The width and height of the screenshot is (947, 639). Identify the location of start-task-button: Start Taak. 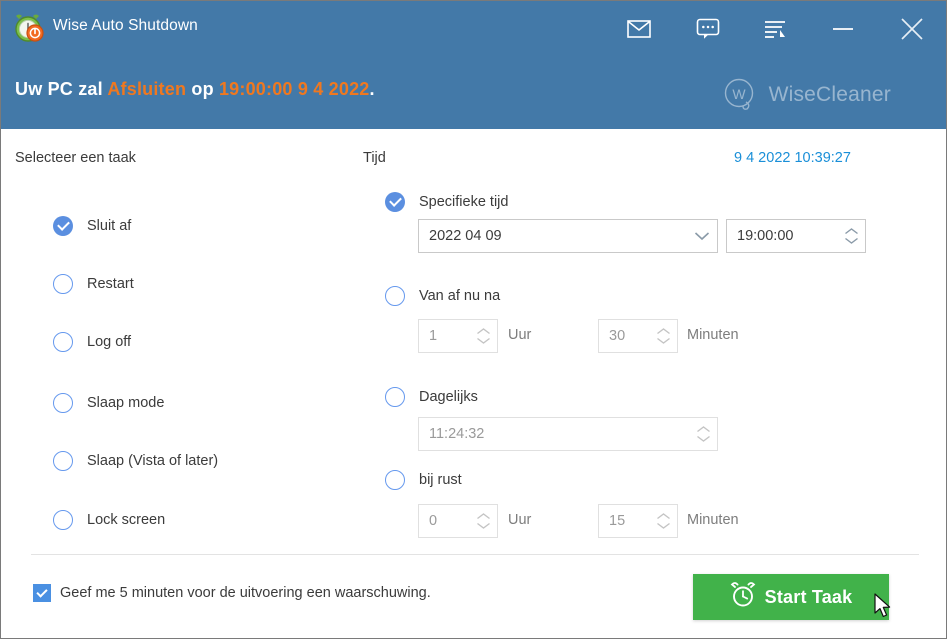
(791, 597).